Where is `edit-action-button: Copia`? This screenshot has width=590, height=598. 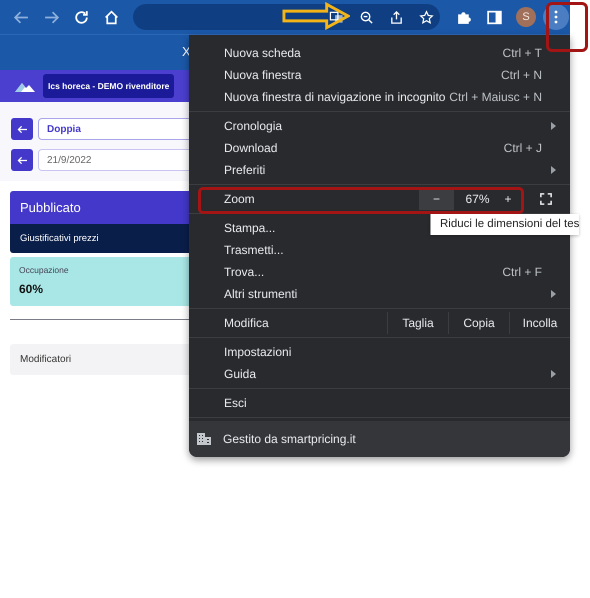
edit-action-button: Copia is located at coordinates (478, 323).